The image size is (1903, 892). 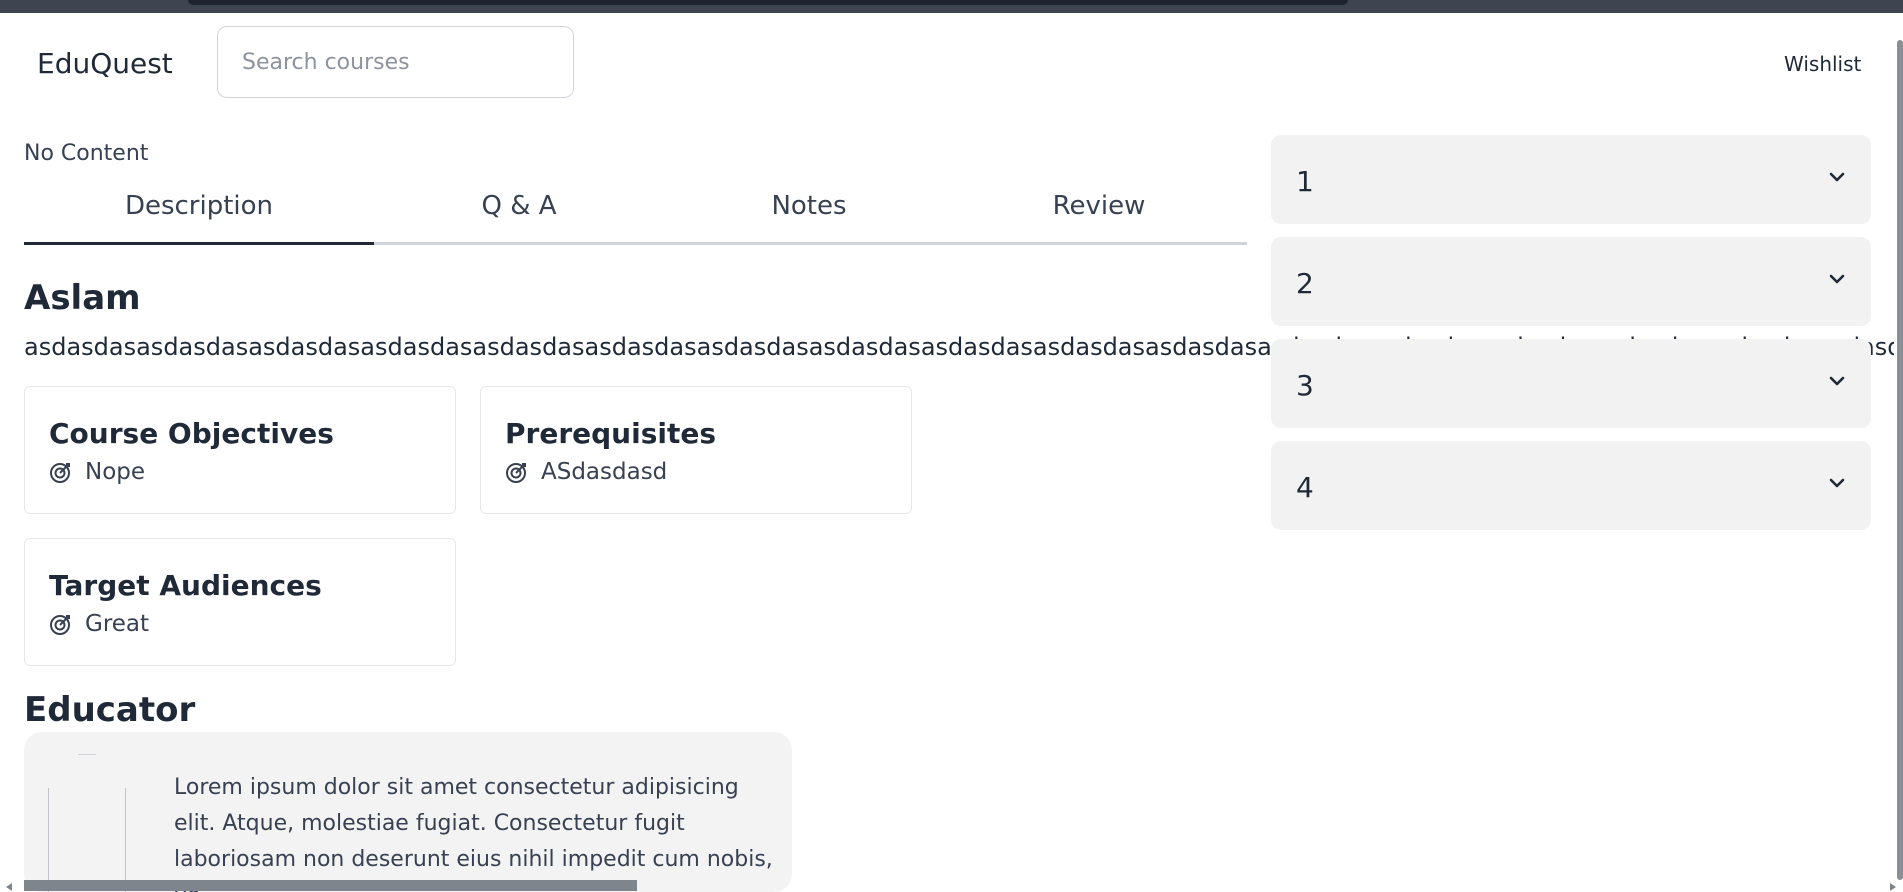 I want to click on course-tabs: Description Q & A Notes Review, so click(x=635, y=215).